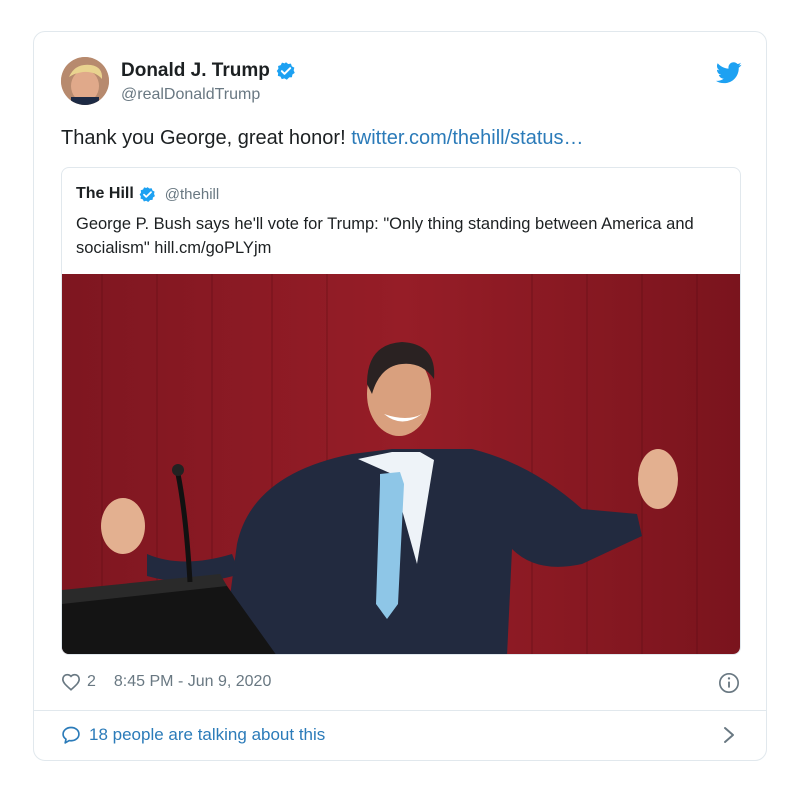 The width and height of the screenshot is (799, 794). I want to click on conversation-label: 18 people are talking about this, so click(207, 735).